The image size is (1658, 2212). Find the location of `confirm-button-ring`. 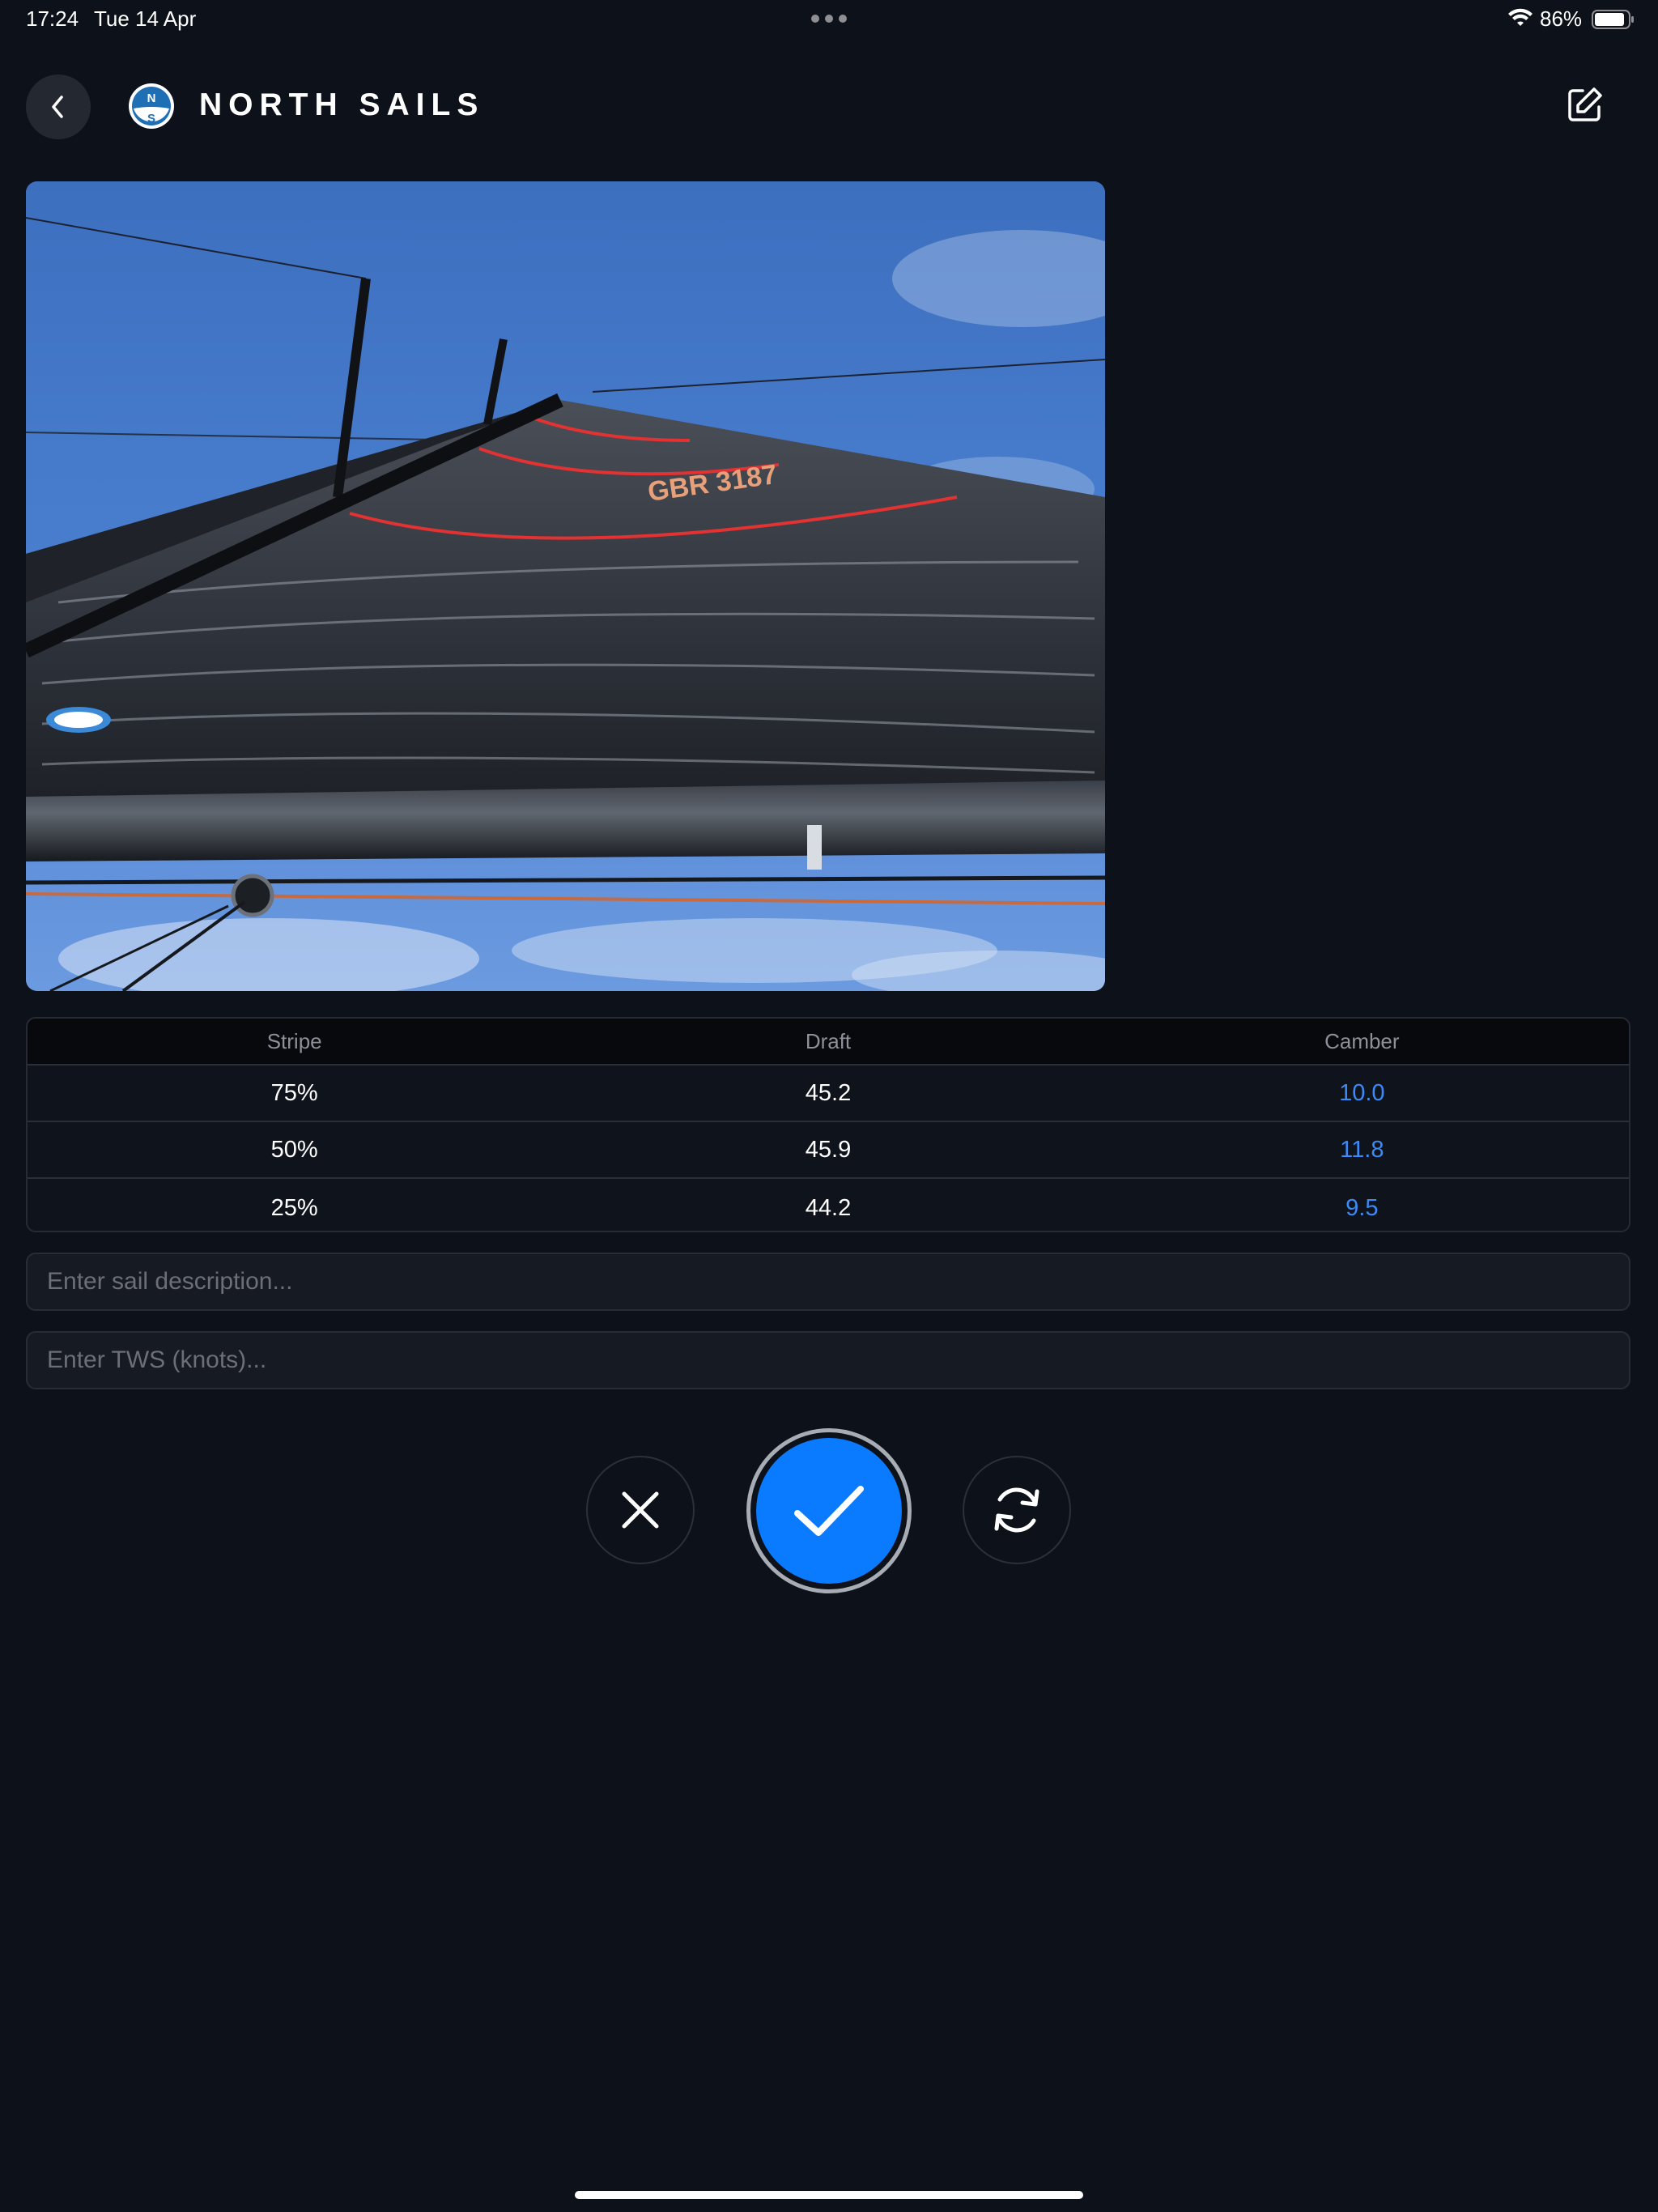

confirm-button-ring is located at coordinates (829, 1511).